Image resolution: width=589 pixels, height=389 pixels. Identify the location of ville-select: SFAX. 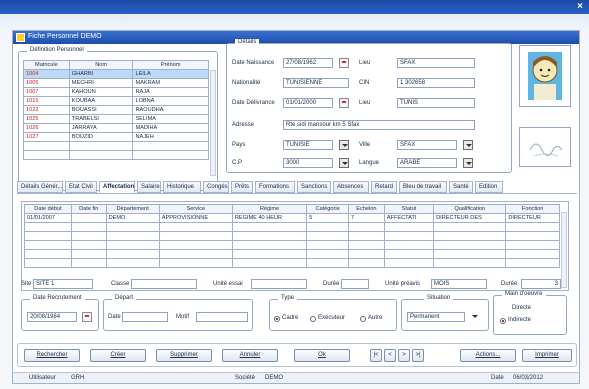
(427, 145).